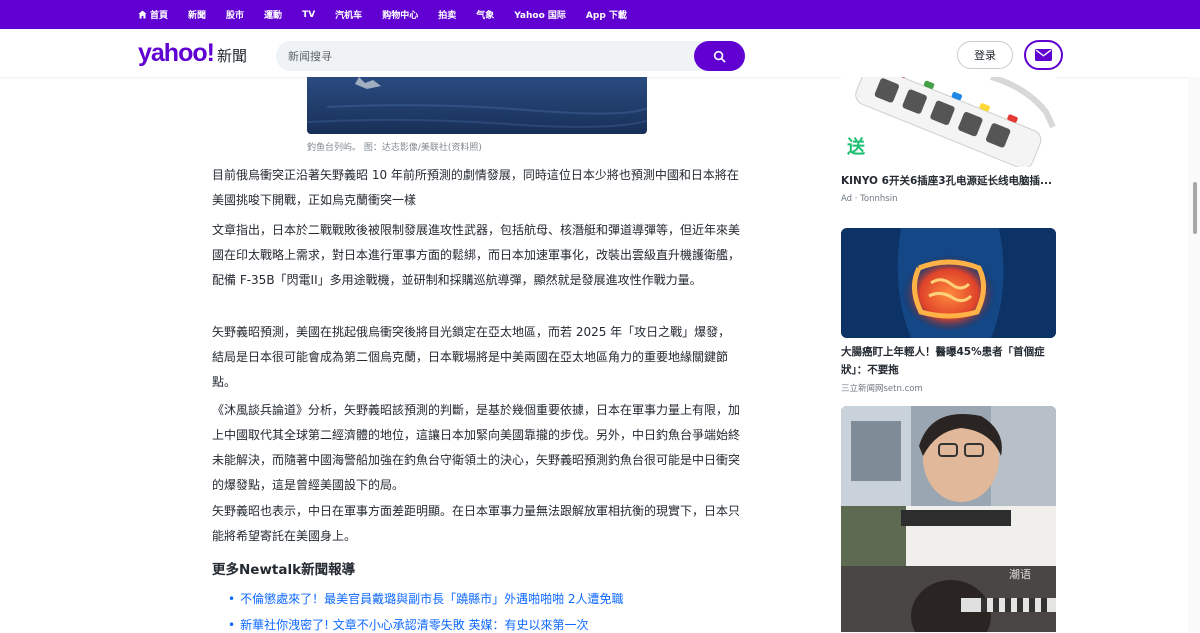 The image size is (1200, 633). Describe the element at coordinates (606, 14) in the screenshot. I see `nav-item-app-download: App 下載` at that location.